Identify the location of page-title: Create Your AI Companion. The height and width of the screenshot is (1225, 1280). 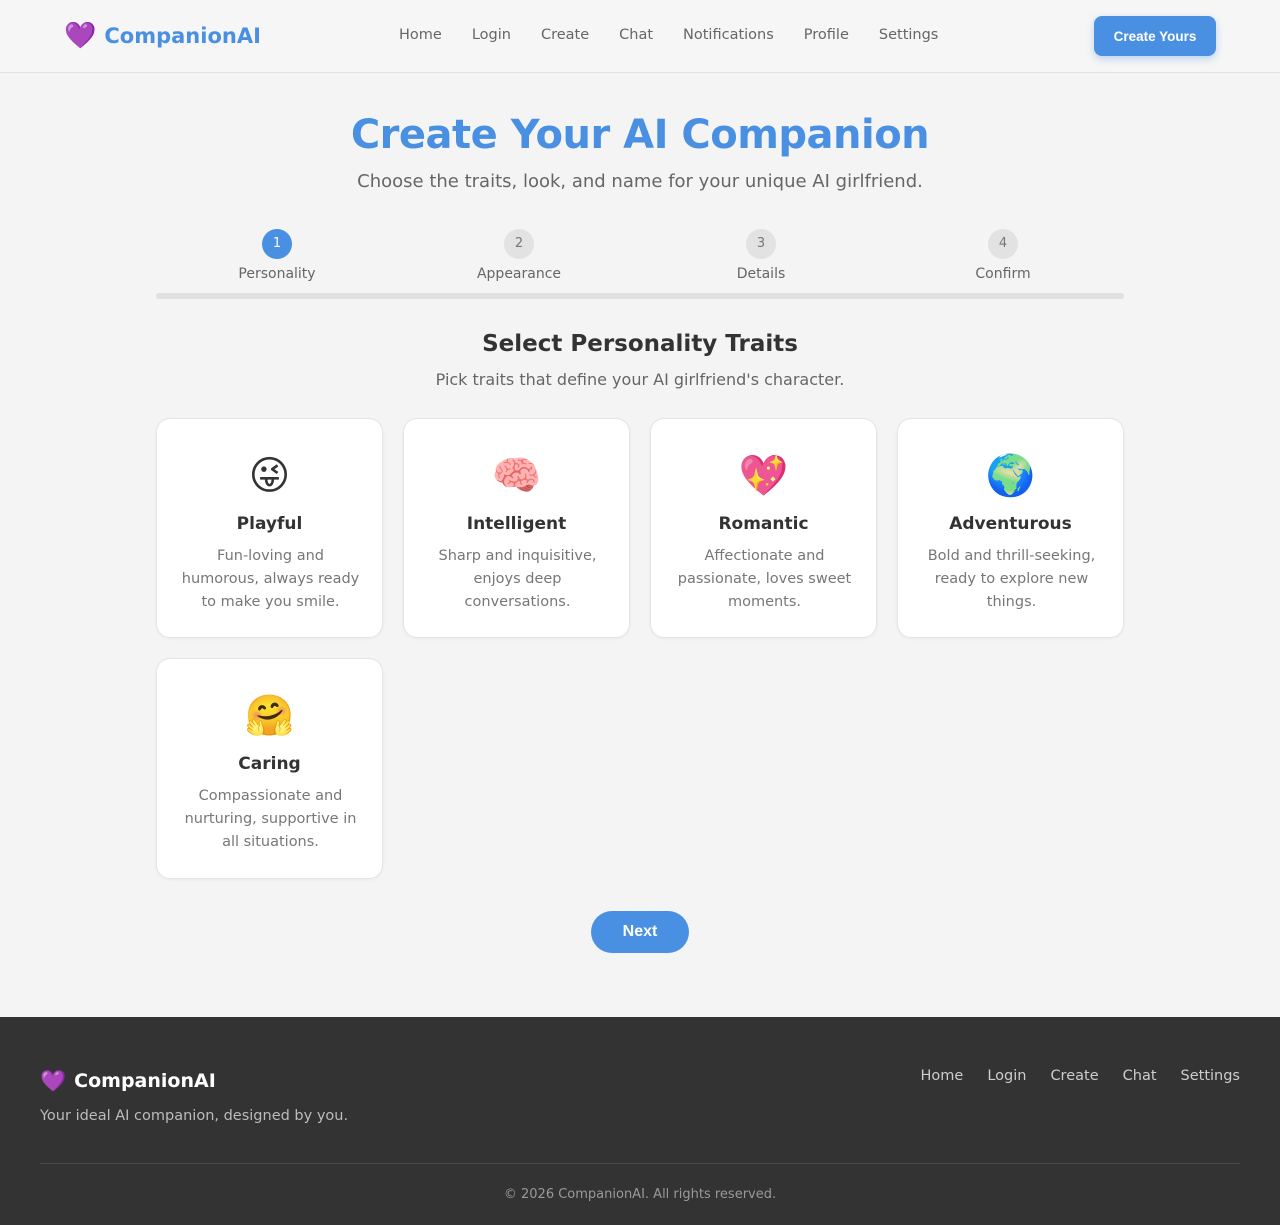
(640, 135).